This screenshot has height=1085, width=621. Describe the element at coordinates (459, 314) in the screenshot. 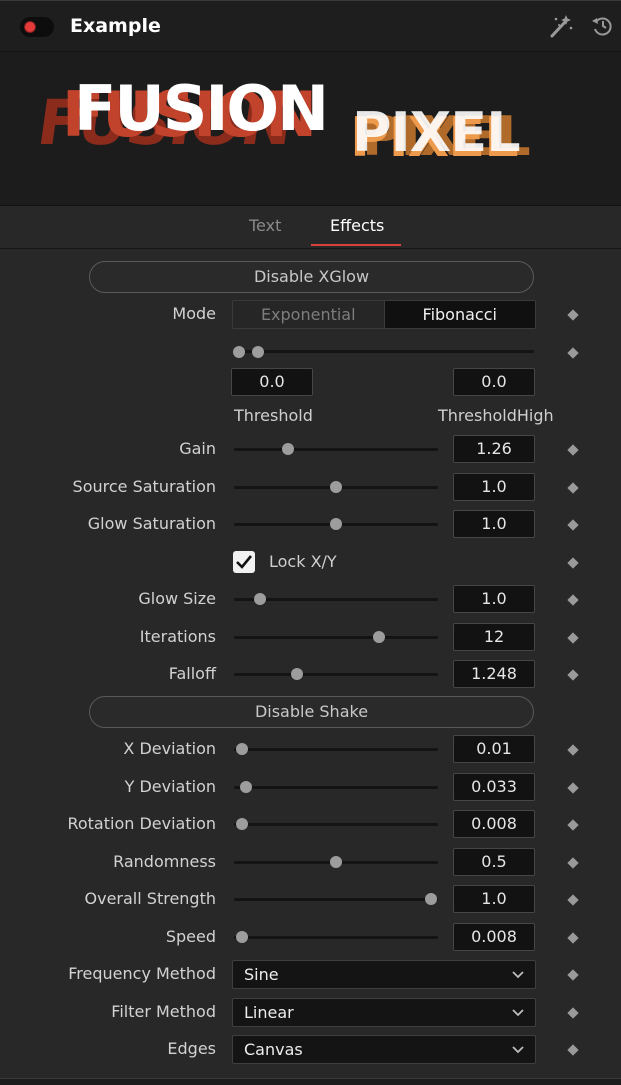

I see `mode-fibonacci-option: Fibonacci` at that location.